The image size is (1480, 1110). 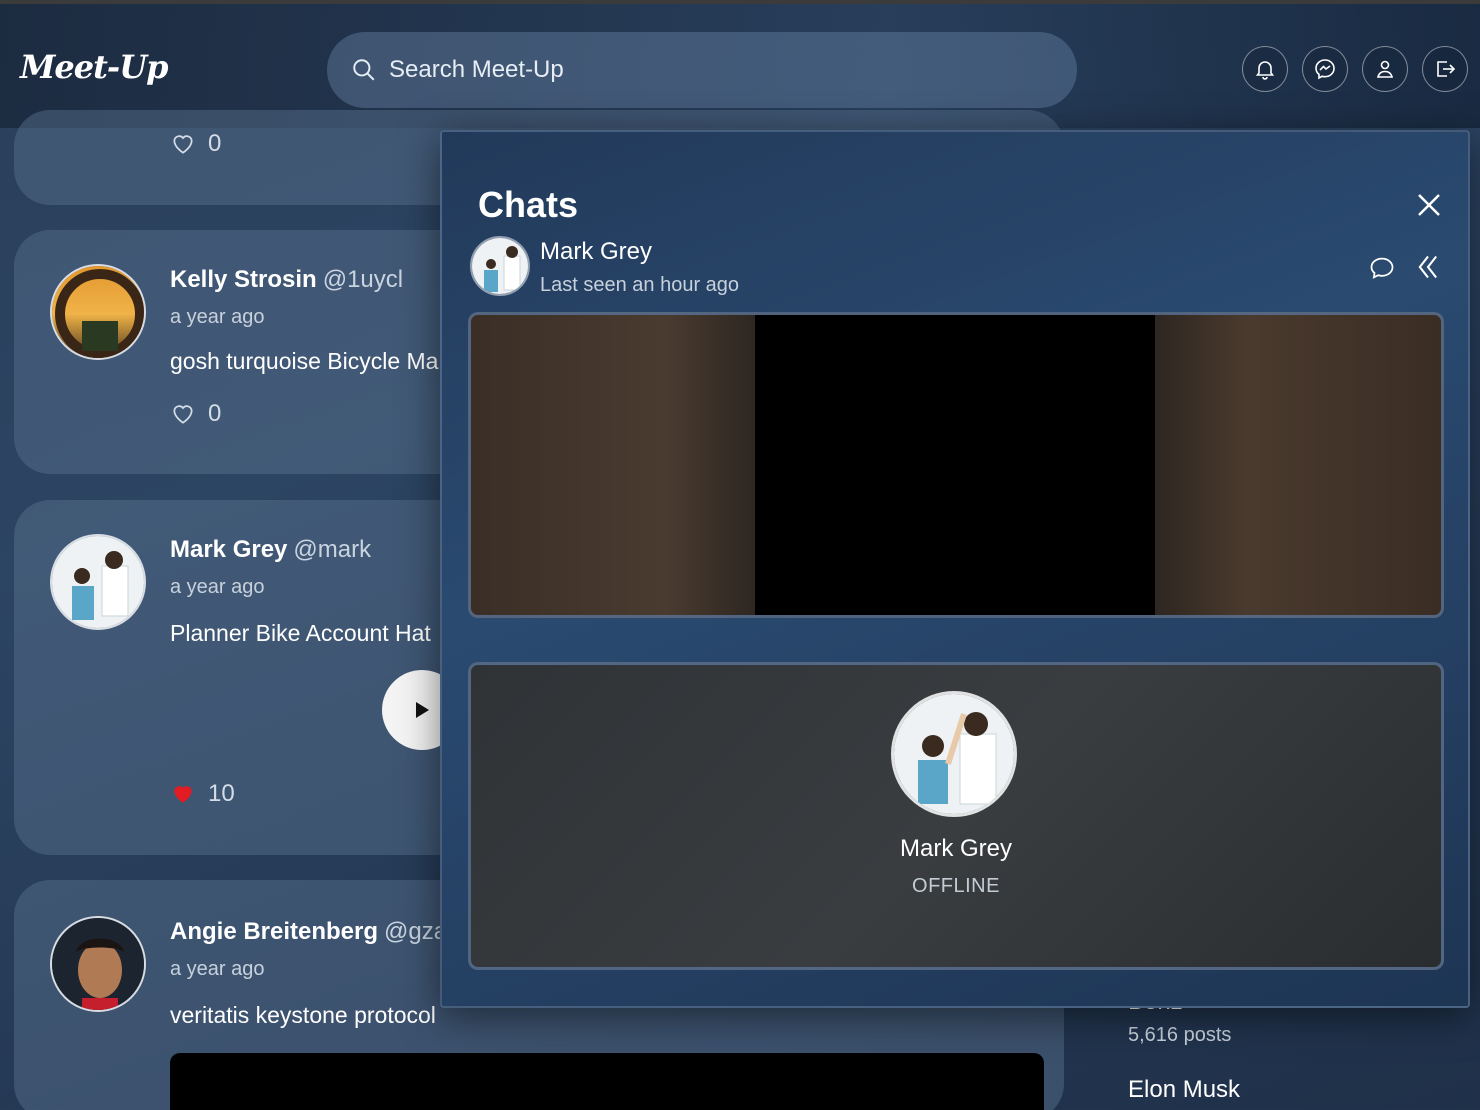 What do you see at coordinates (183, 794) in the screenshot?
I see `heart-filled-icon` at bounding box center [183, 794].